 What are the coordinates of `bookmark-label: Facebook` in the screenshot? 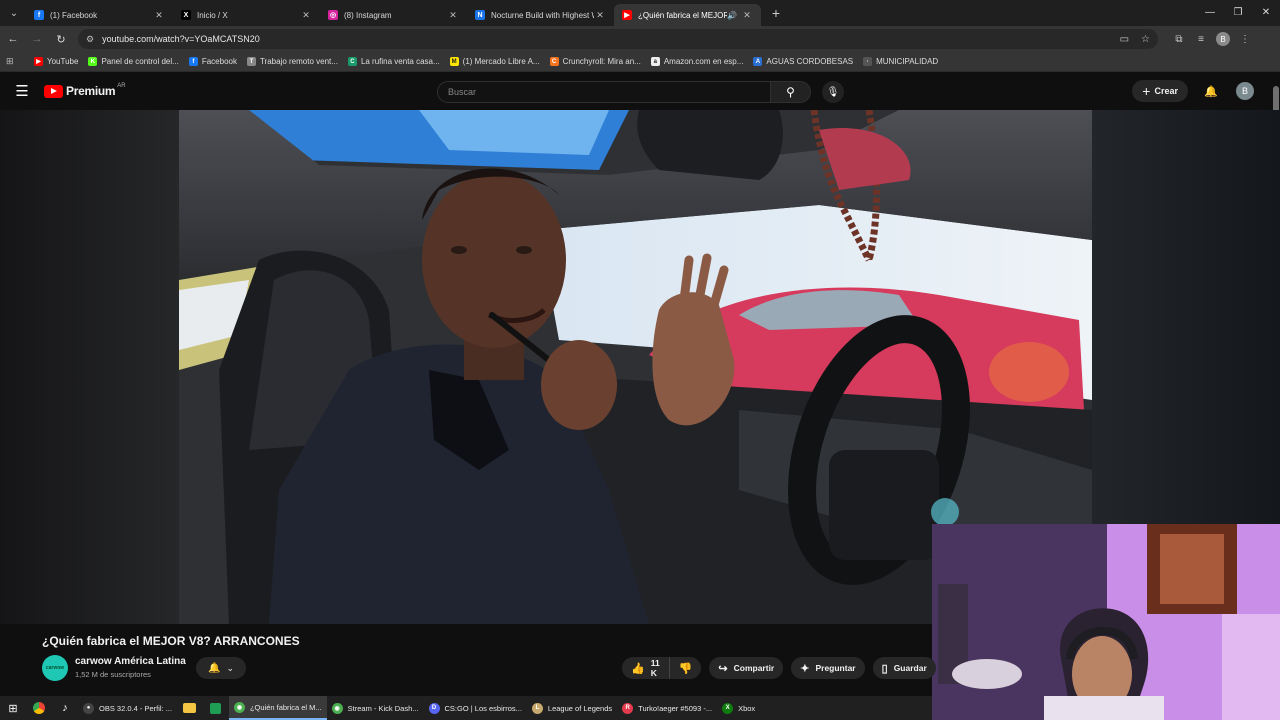 It's located at (219, 61).